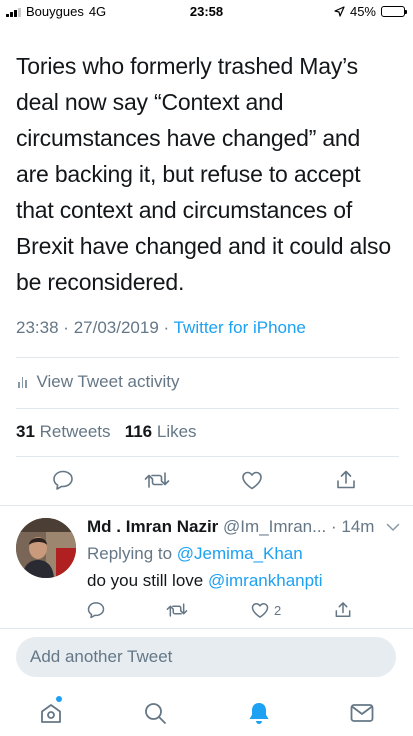 This screenshot has width=413, height=736. I want to click on battery-icon, so click(394, 11).